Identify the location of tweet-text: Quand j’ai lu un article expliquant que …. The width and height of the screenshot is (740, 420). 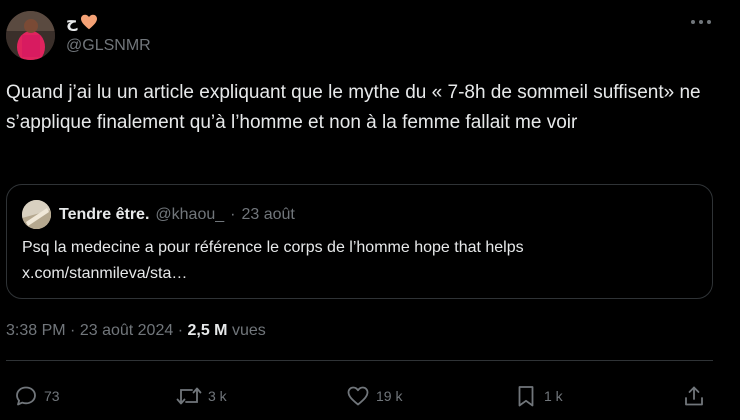
(353, 107).